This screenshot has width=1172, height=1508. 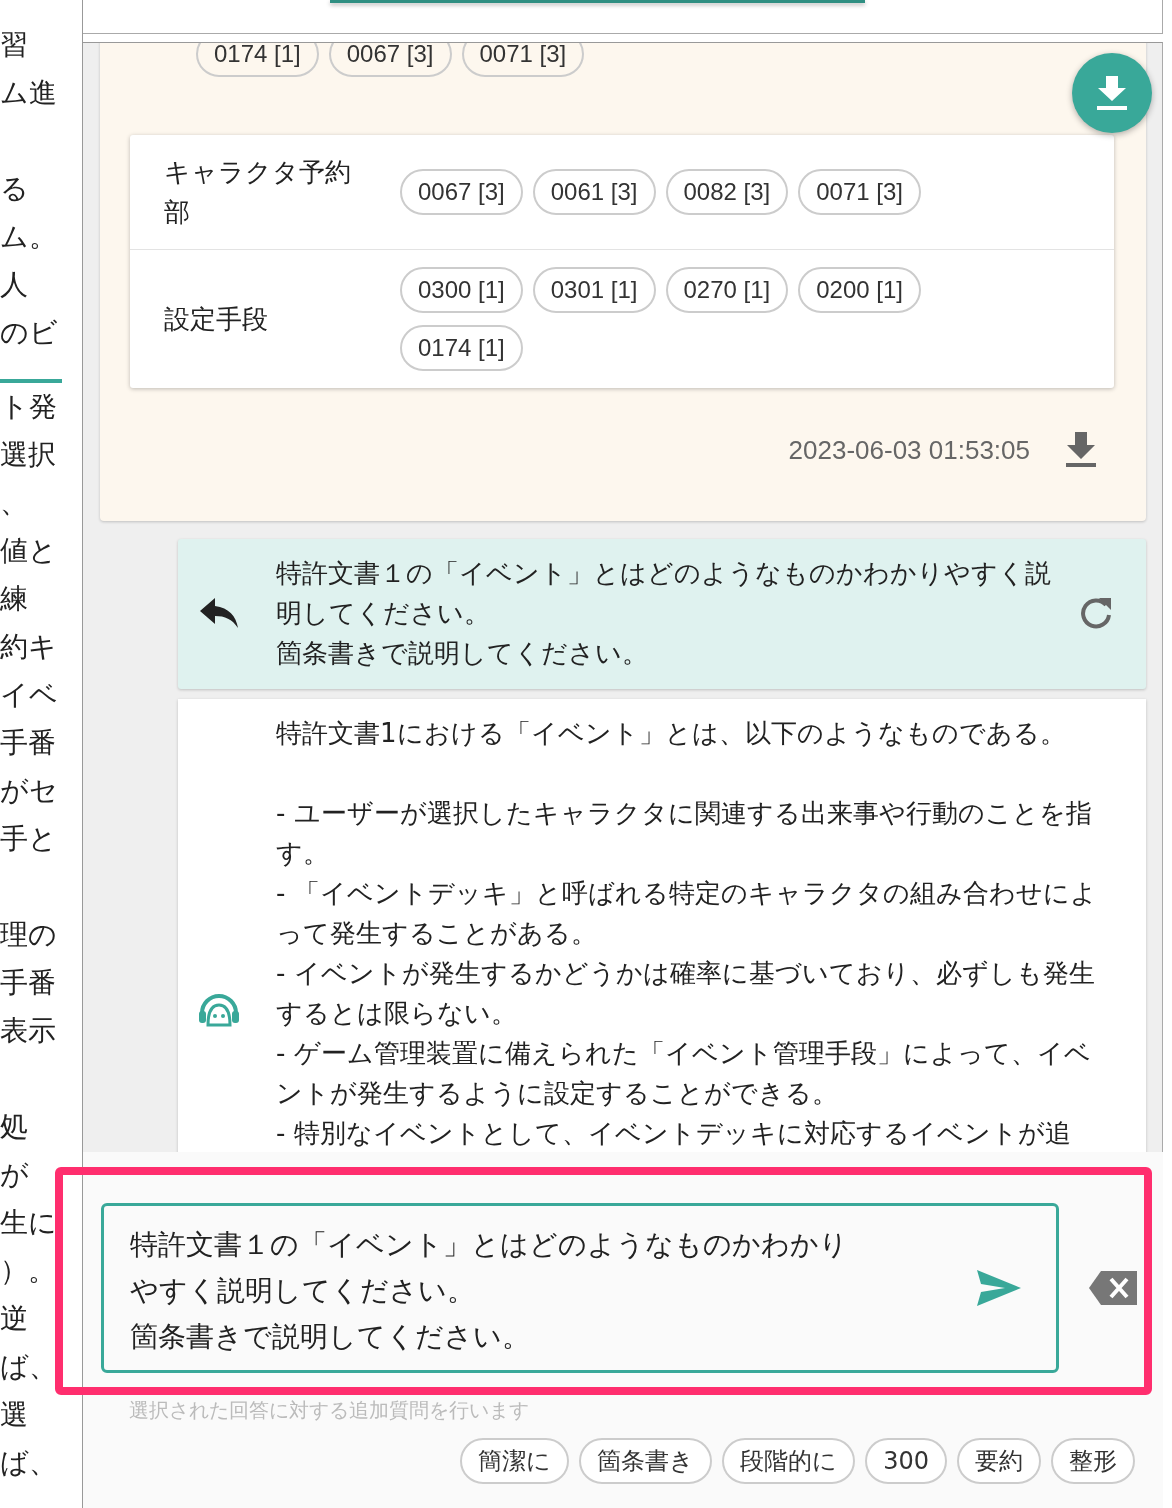 What do you see at coordinates (906, 1461) in the screenshot?
I see `quick-prompt-chip: 300` at bounding box center [906, 1461].